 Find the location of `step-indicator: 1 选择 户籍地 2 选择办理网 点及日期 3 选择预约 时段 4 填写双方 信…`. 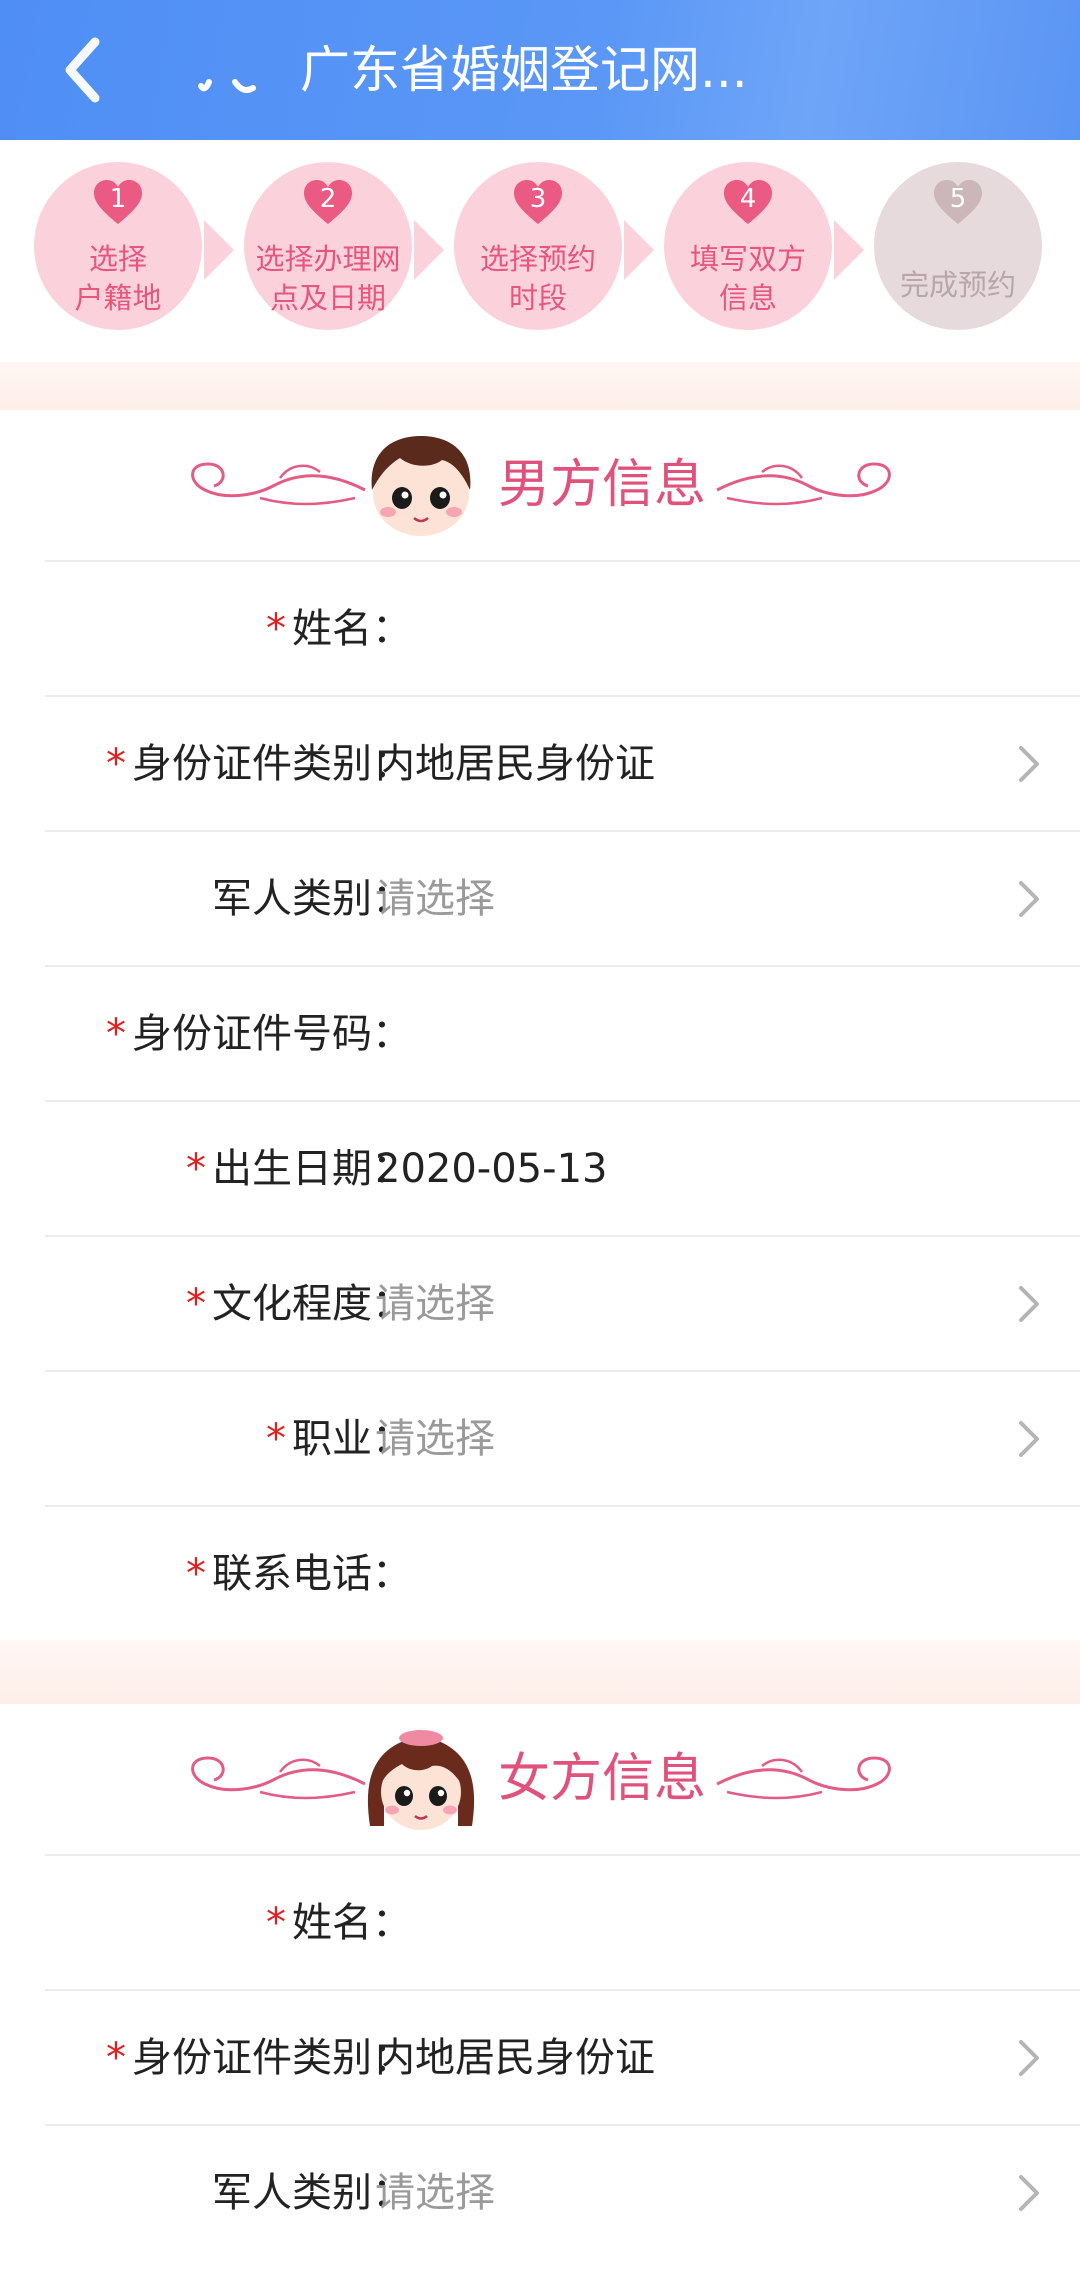

step-indicator: 1 选择 户籍地 2 选择办理网 点及日期 3 选择预约 时段 4 填写双方 信… is located at coordinates (540, 251).